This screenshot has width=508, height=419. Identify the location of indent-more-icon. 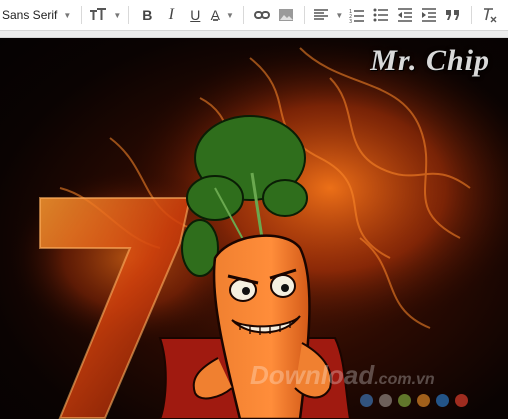
(429, 15).